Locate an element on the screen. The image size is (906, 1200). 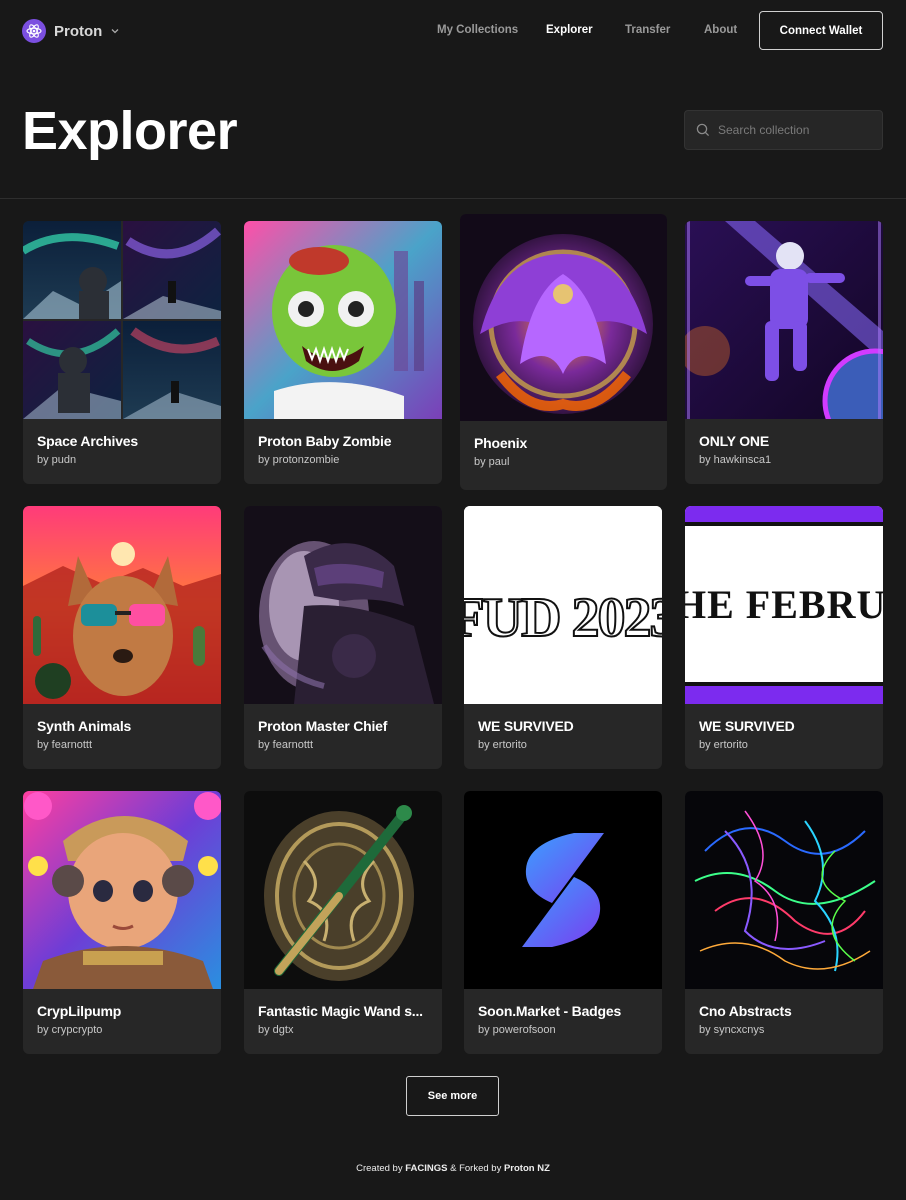
nav-transfer: Transfer is located at coordinates (647, 30).